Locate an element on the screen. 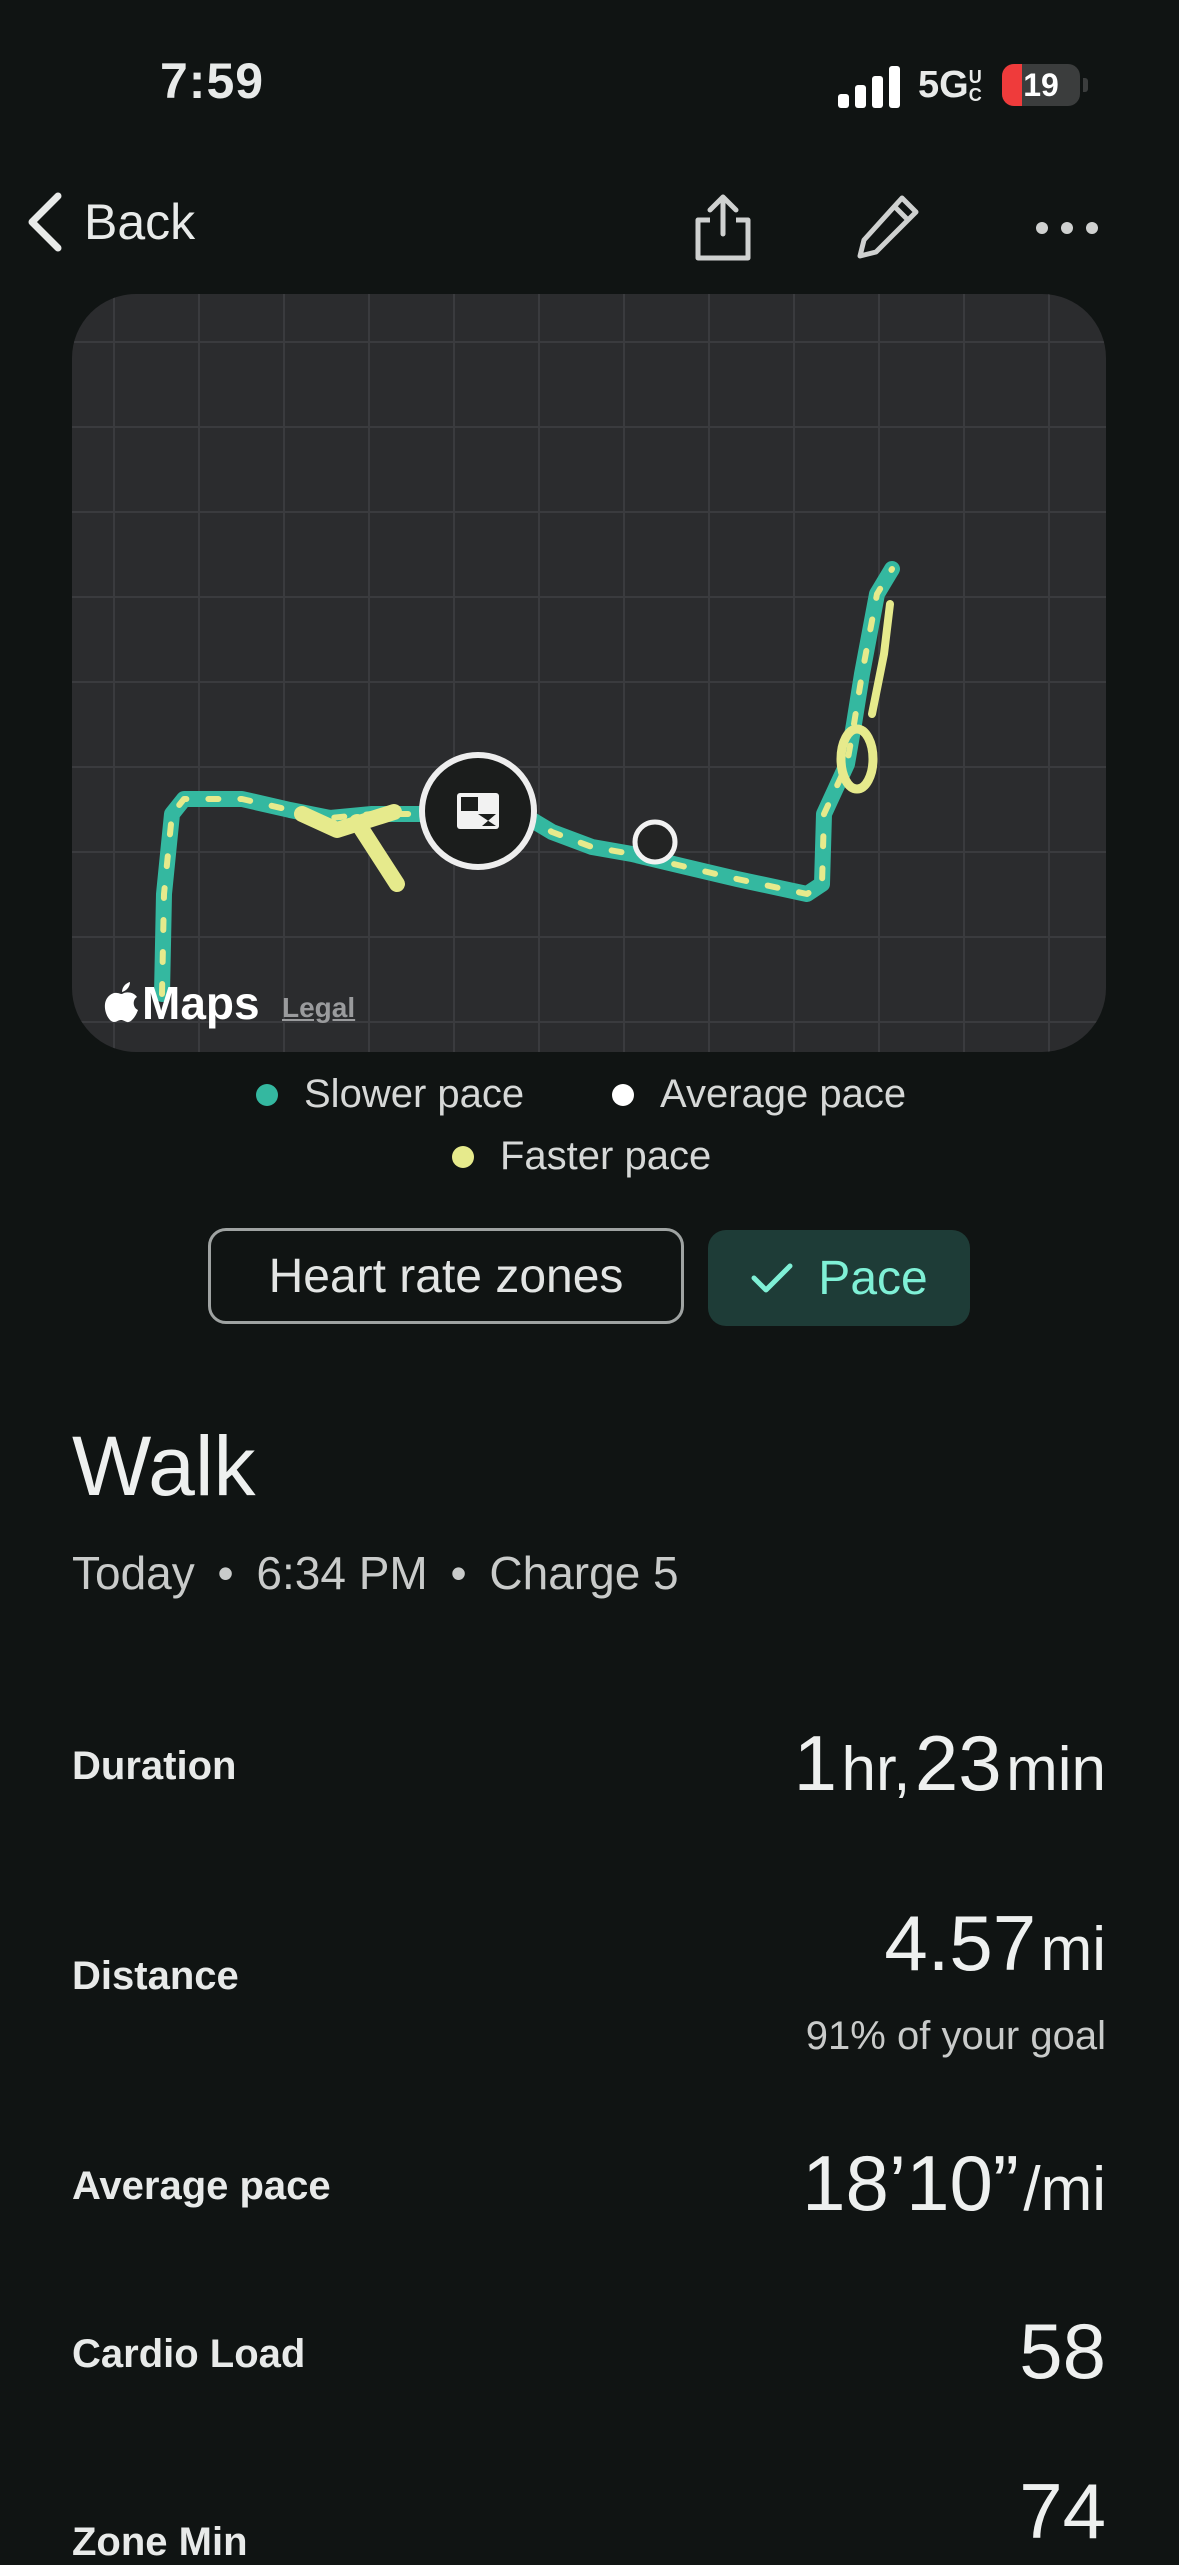  pace-toggle: Pace is located at coordinates (839, 1278).